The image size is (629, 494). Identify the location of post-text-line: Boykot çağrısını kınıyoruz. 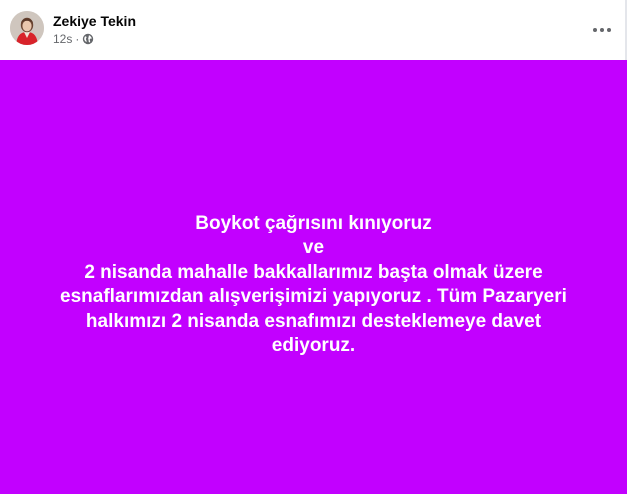
(313, 223).